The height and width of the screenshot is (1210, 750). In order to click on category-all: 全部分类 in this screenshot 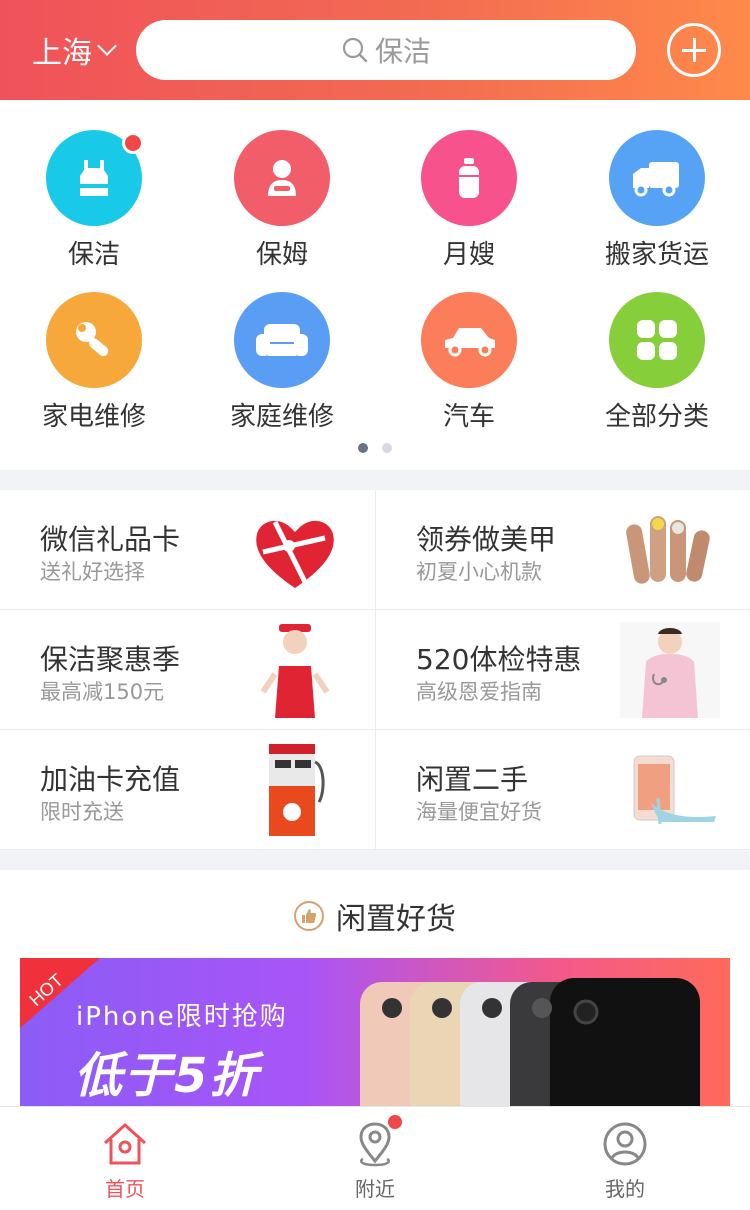, I will do `click(656, 367)`.